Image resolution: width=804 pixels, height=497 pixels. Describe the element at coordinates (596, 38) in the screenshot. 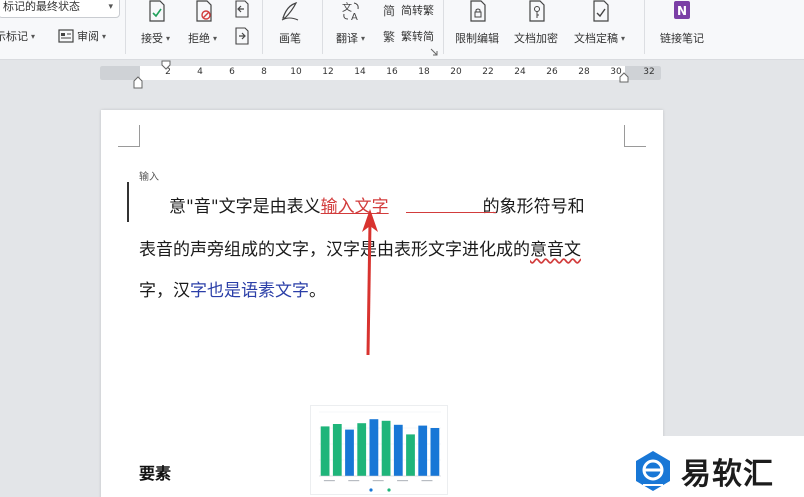

I see `finalize-doc-label: 文档定稿` at that location.